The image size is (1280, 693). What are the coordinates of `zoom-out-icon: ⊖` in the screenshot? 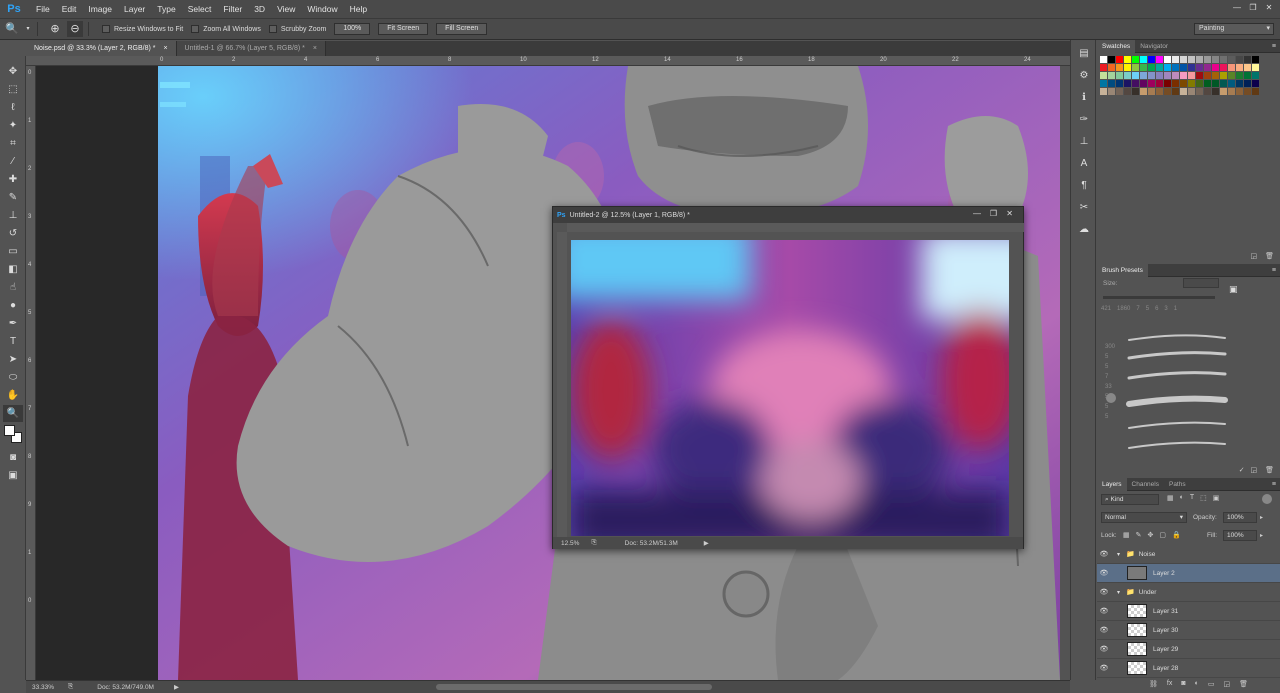 It's located at (75, 29).